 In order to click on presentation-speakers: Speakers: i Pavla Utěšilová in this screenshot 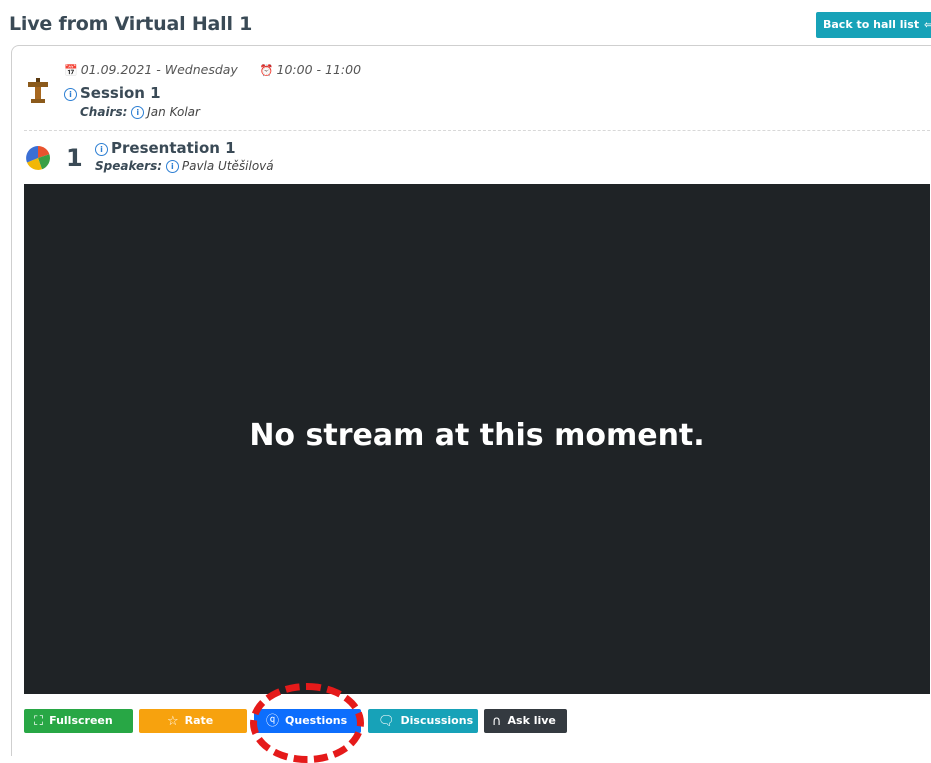, I will do `click(184, 166)`.